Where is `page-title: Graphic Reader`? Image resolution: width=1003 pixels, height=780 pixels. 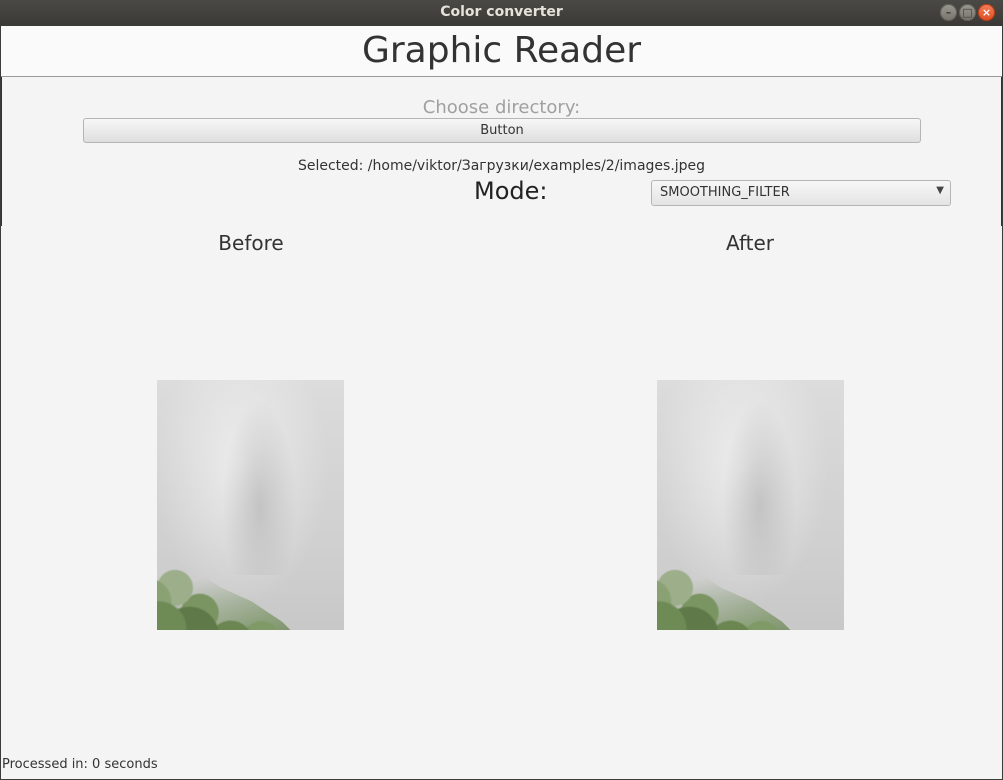
page-title: Graphic Reader is located at coordinates (501, 50).